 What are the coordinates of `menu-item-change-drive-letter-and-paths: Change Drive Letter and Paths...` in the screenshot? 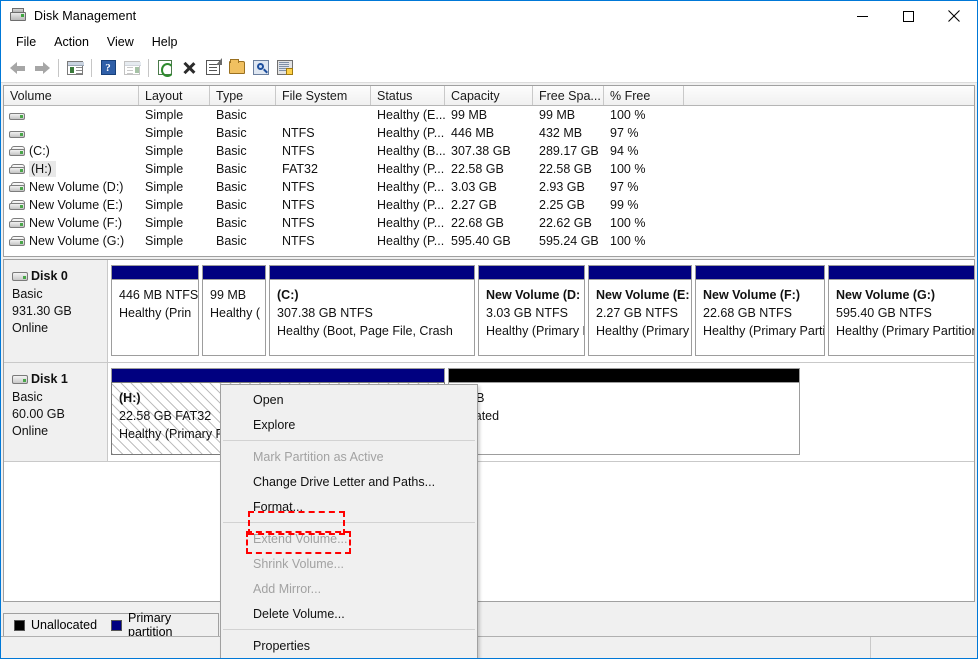 It's located at (349, 481).